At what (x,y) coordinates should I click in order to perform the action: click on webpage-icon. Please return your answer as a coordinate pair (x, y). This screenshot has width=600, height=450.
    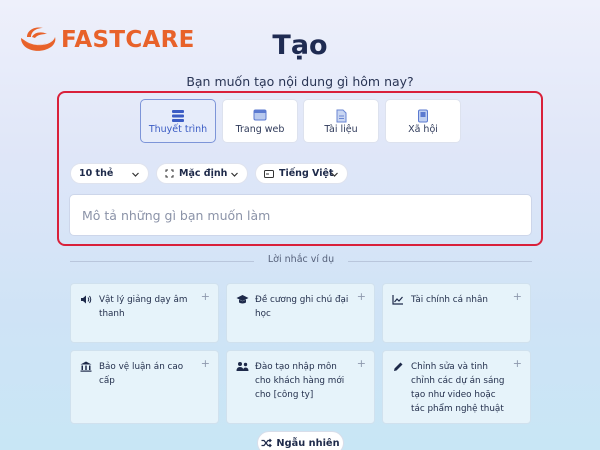
    Looking at the image, I should click on (260, 115).